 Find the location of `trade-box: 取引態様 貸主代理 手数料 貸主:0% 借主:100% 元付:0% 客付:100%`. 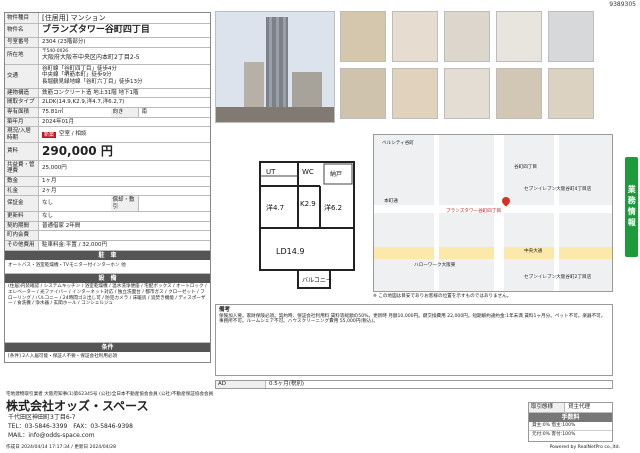

trade-box: 取引態様 貸主代理 手数料 貸主:0% 借主:100% 元付:0% 客付:100% is located at coordinates (570, 422).